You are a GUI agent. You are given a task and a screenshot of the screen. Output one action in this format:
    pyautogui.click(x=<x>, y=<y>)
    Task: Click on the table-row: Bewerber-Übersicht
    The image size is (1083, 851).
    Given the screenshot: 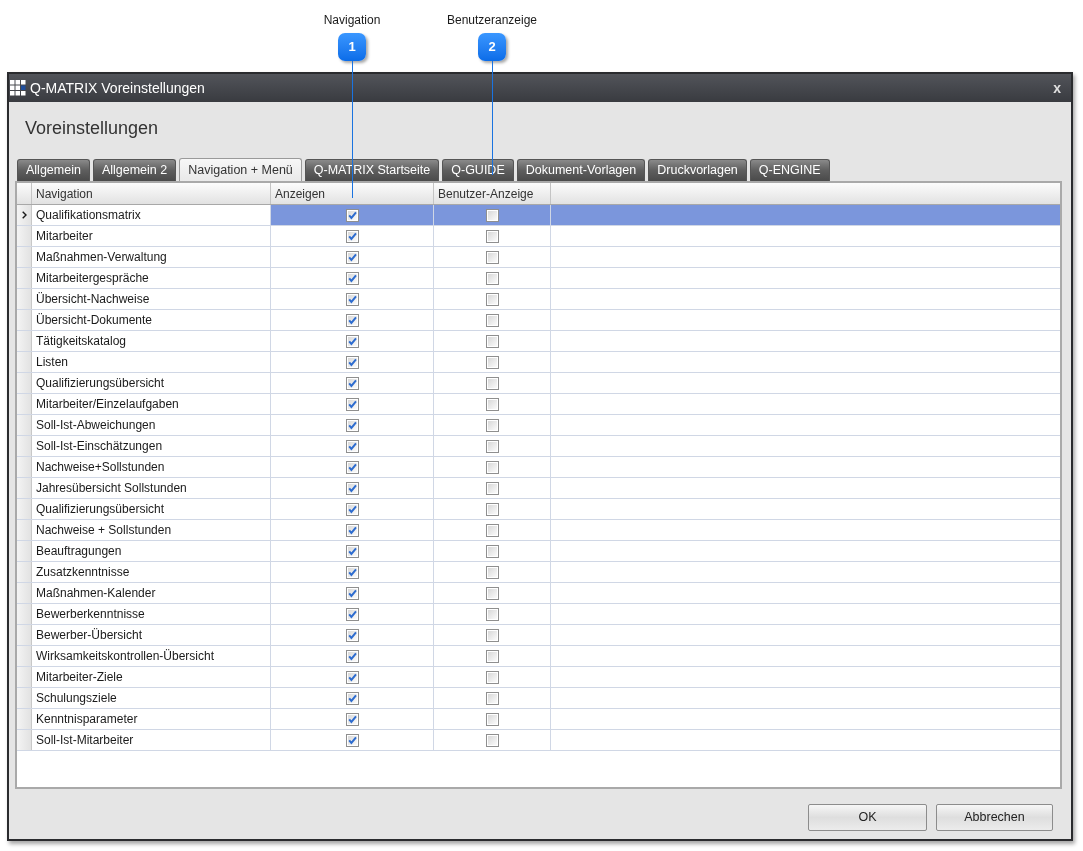 What is the action you would take?
    pyautogui.click(x=538, y=635)
    